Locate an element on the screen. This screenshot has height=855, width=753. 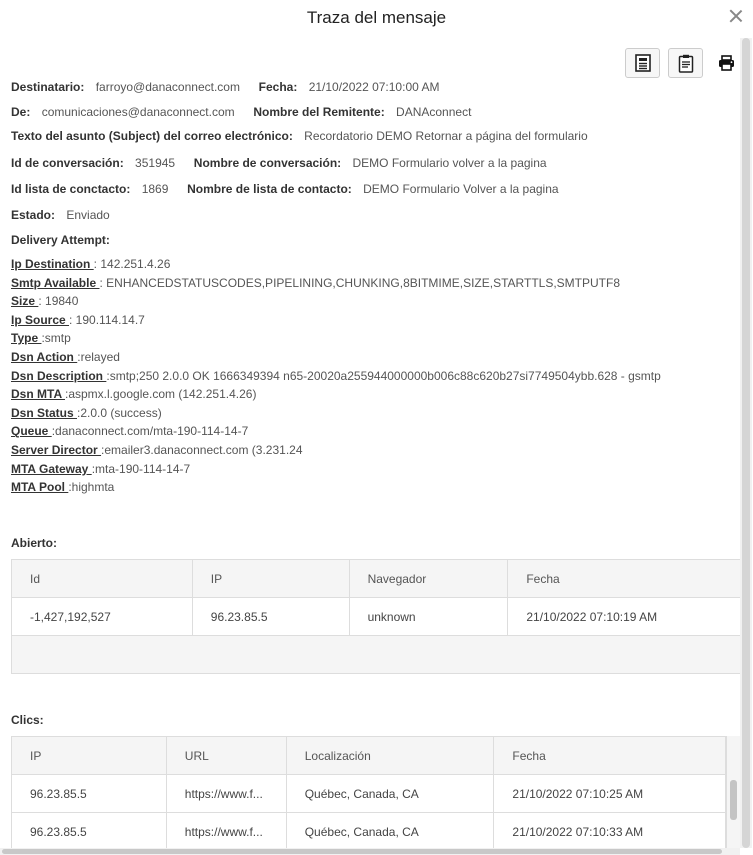
delivery-attempt-key: Type is located at coordinates (26, 338).